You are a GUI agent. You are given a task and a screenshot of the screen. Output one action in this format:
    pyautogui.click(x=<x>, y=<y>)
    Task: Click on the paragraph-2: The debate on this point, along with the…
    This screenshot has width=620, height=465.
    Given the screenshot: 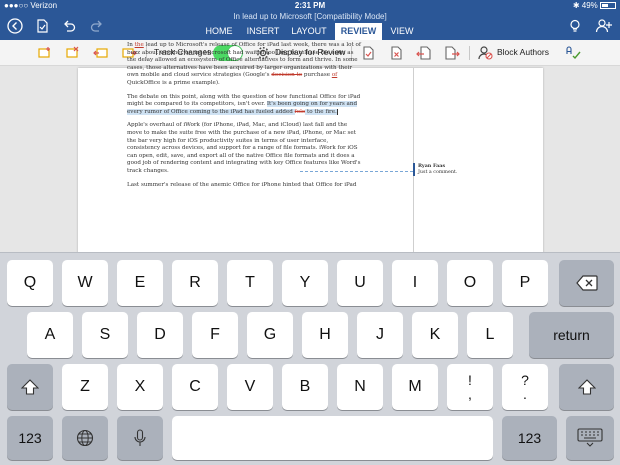 What is the action you would take?
    pyautogui.click(x=245, y=105)
    